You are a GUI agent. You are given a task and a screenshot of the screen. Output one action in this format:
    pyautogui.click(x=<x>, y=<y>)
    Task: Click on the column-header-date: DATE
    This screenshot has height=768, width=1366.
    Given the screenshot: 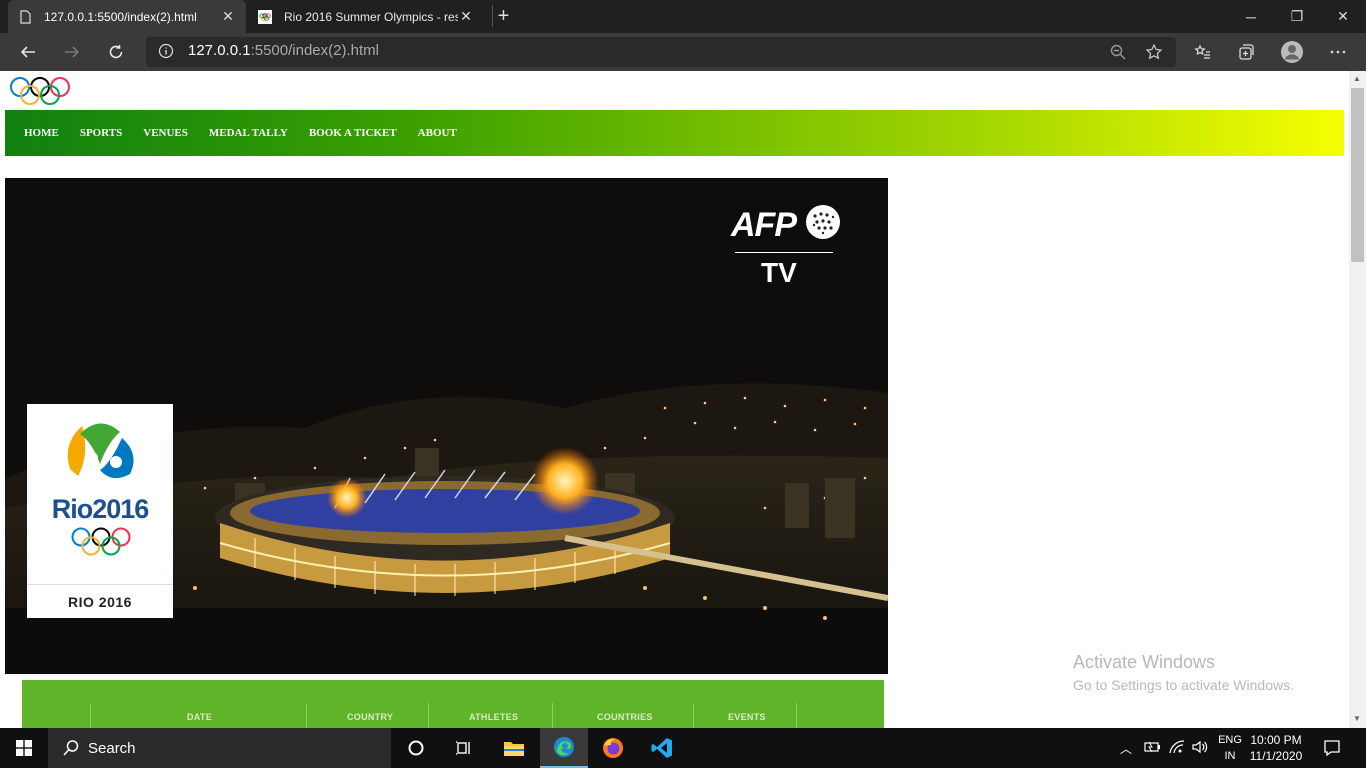 What is the action you would take?
    pyautogui.click(x=200, y=717)
    